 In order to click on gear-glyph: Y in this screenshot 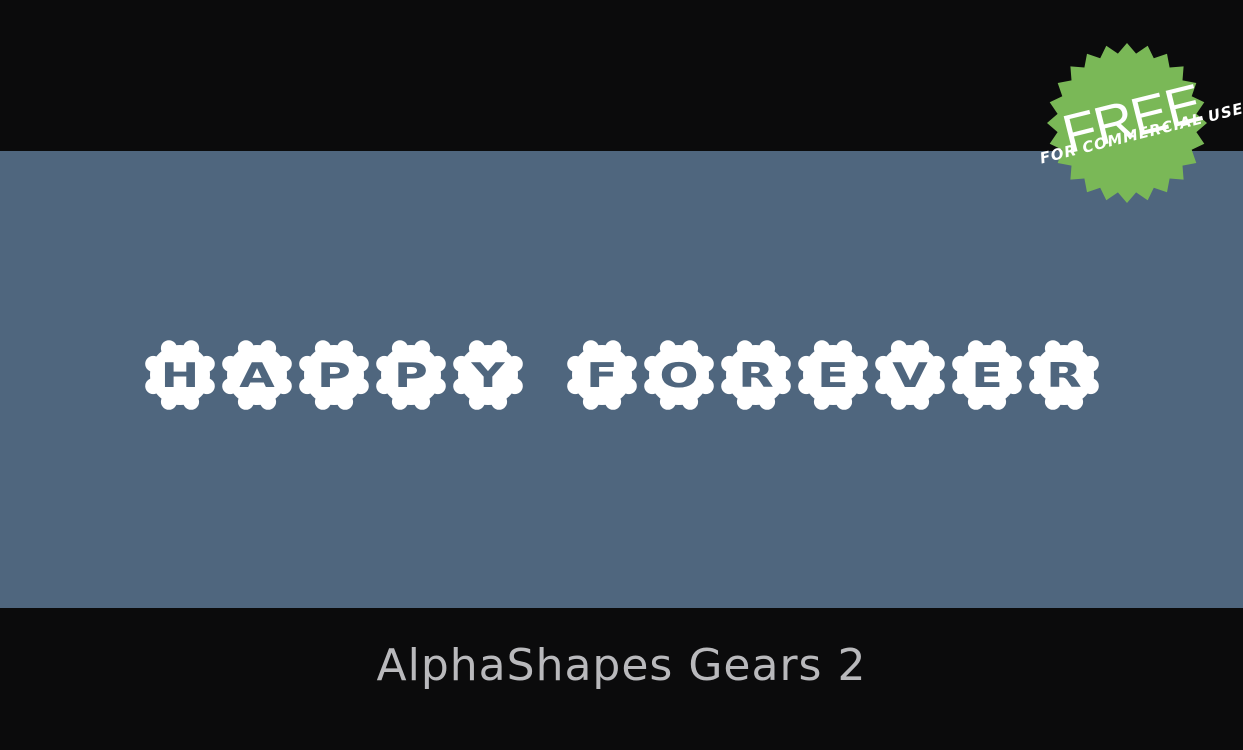, I will do `click(488, 375)`.